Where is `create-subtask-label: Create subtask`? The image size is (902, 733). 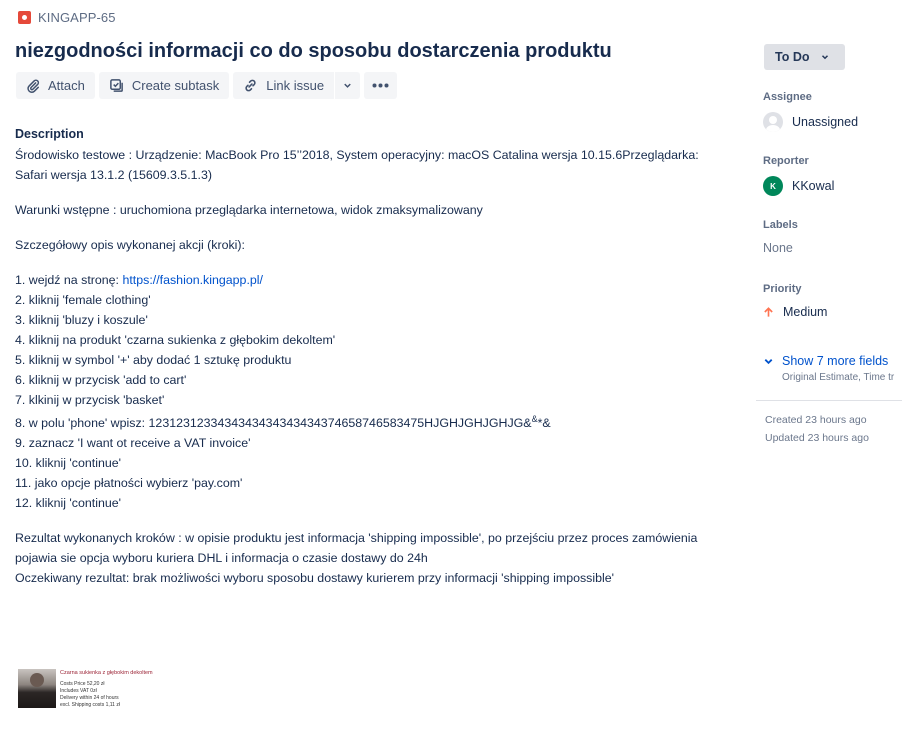
create-subtask-label: Create subtask is located at coordinates (175, 85).